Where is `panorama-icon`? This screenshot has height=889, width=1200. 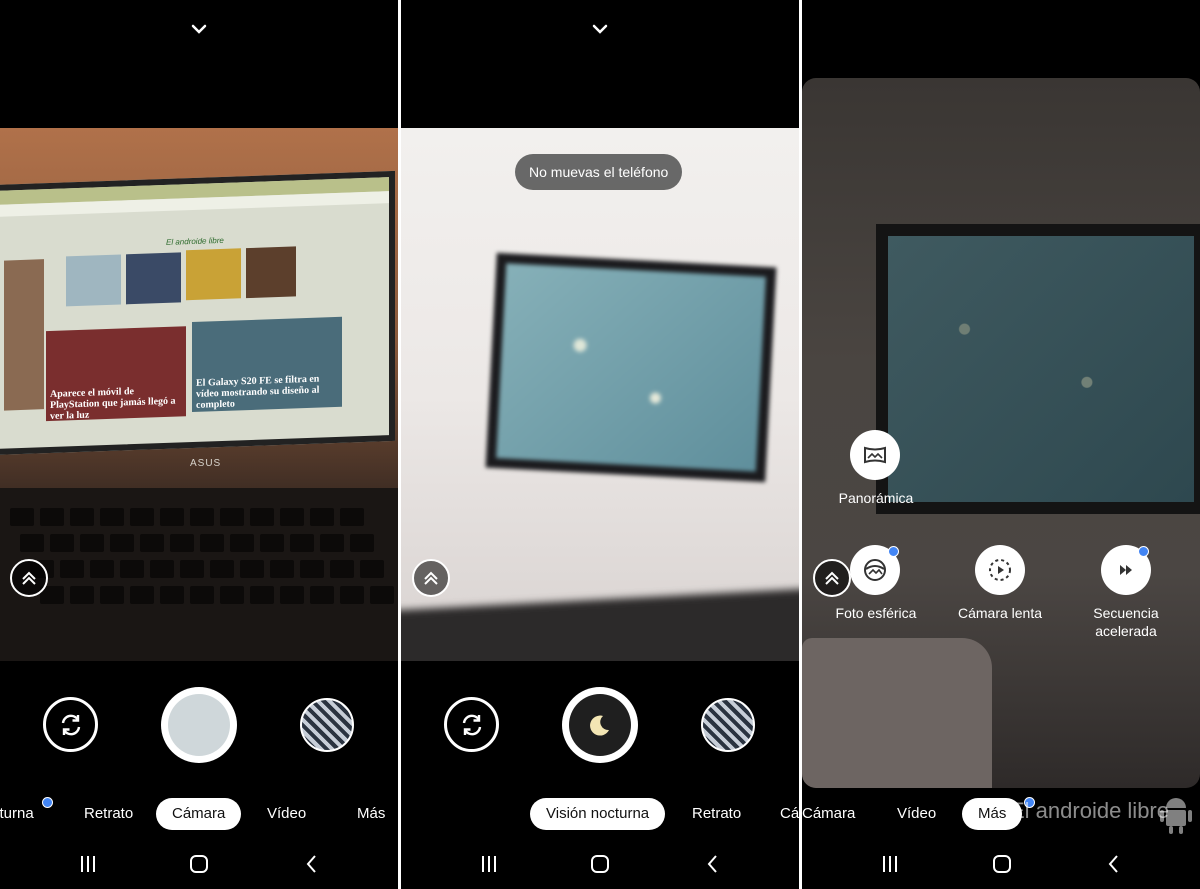 panorama-icon is located at coordinates (875, 455).